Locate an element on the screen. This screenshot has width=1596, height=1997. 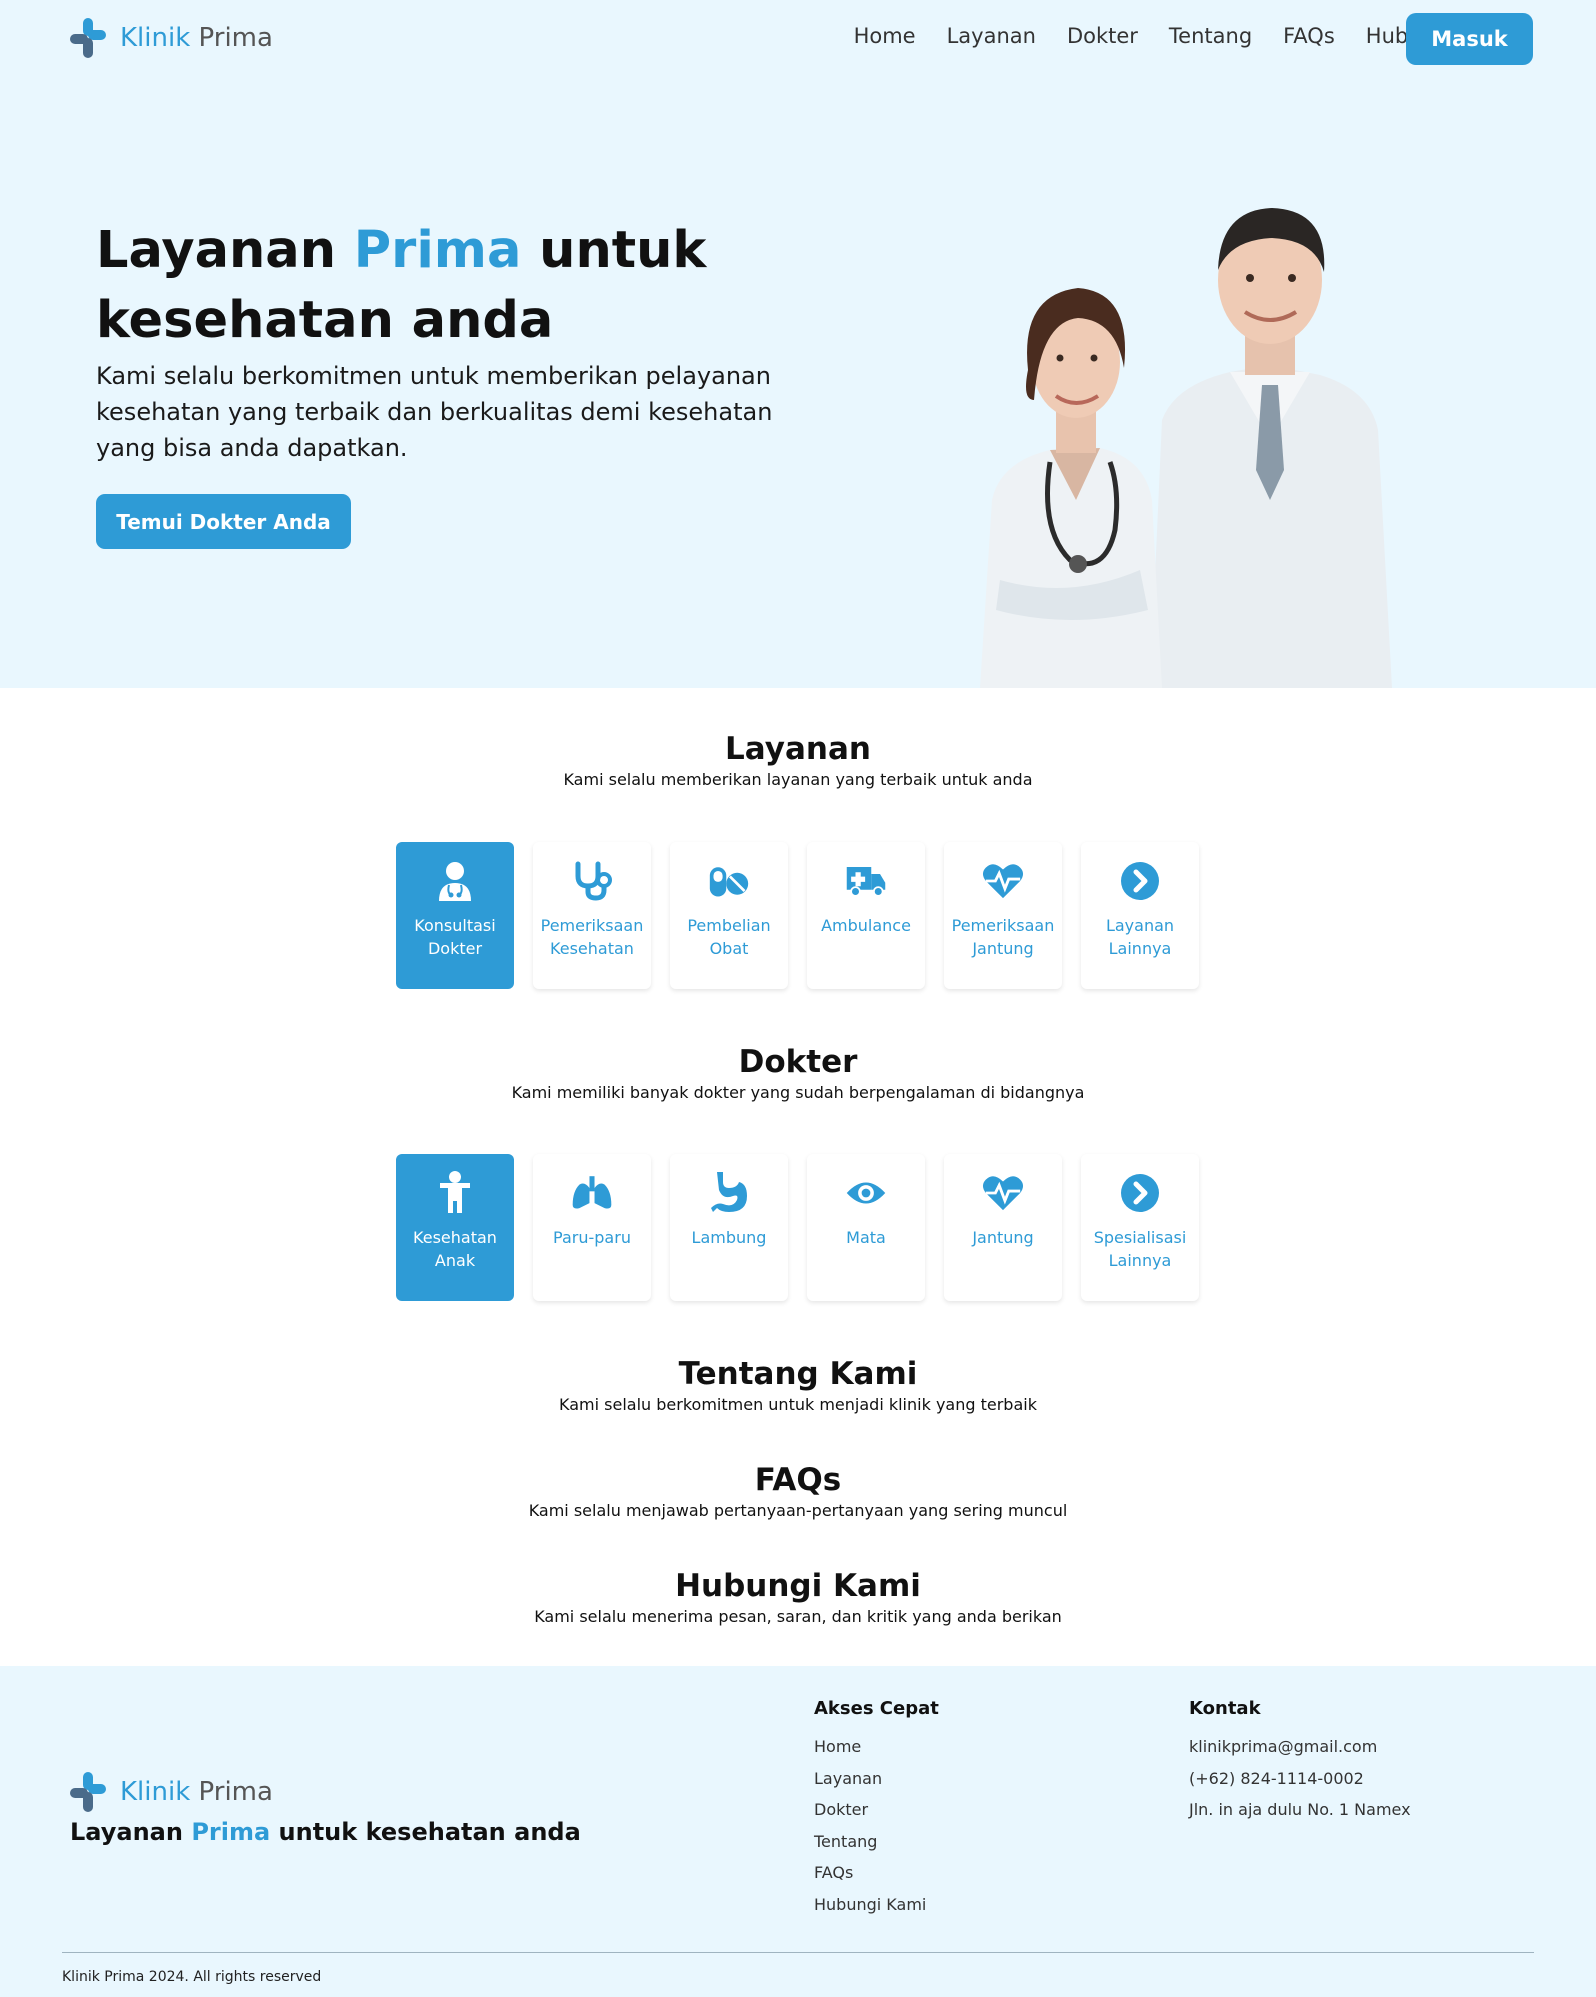
doctors-illustration is located at coordinates (1186, 448).